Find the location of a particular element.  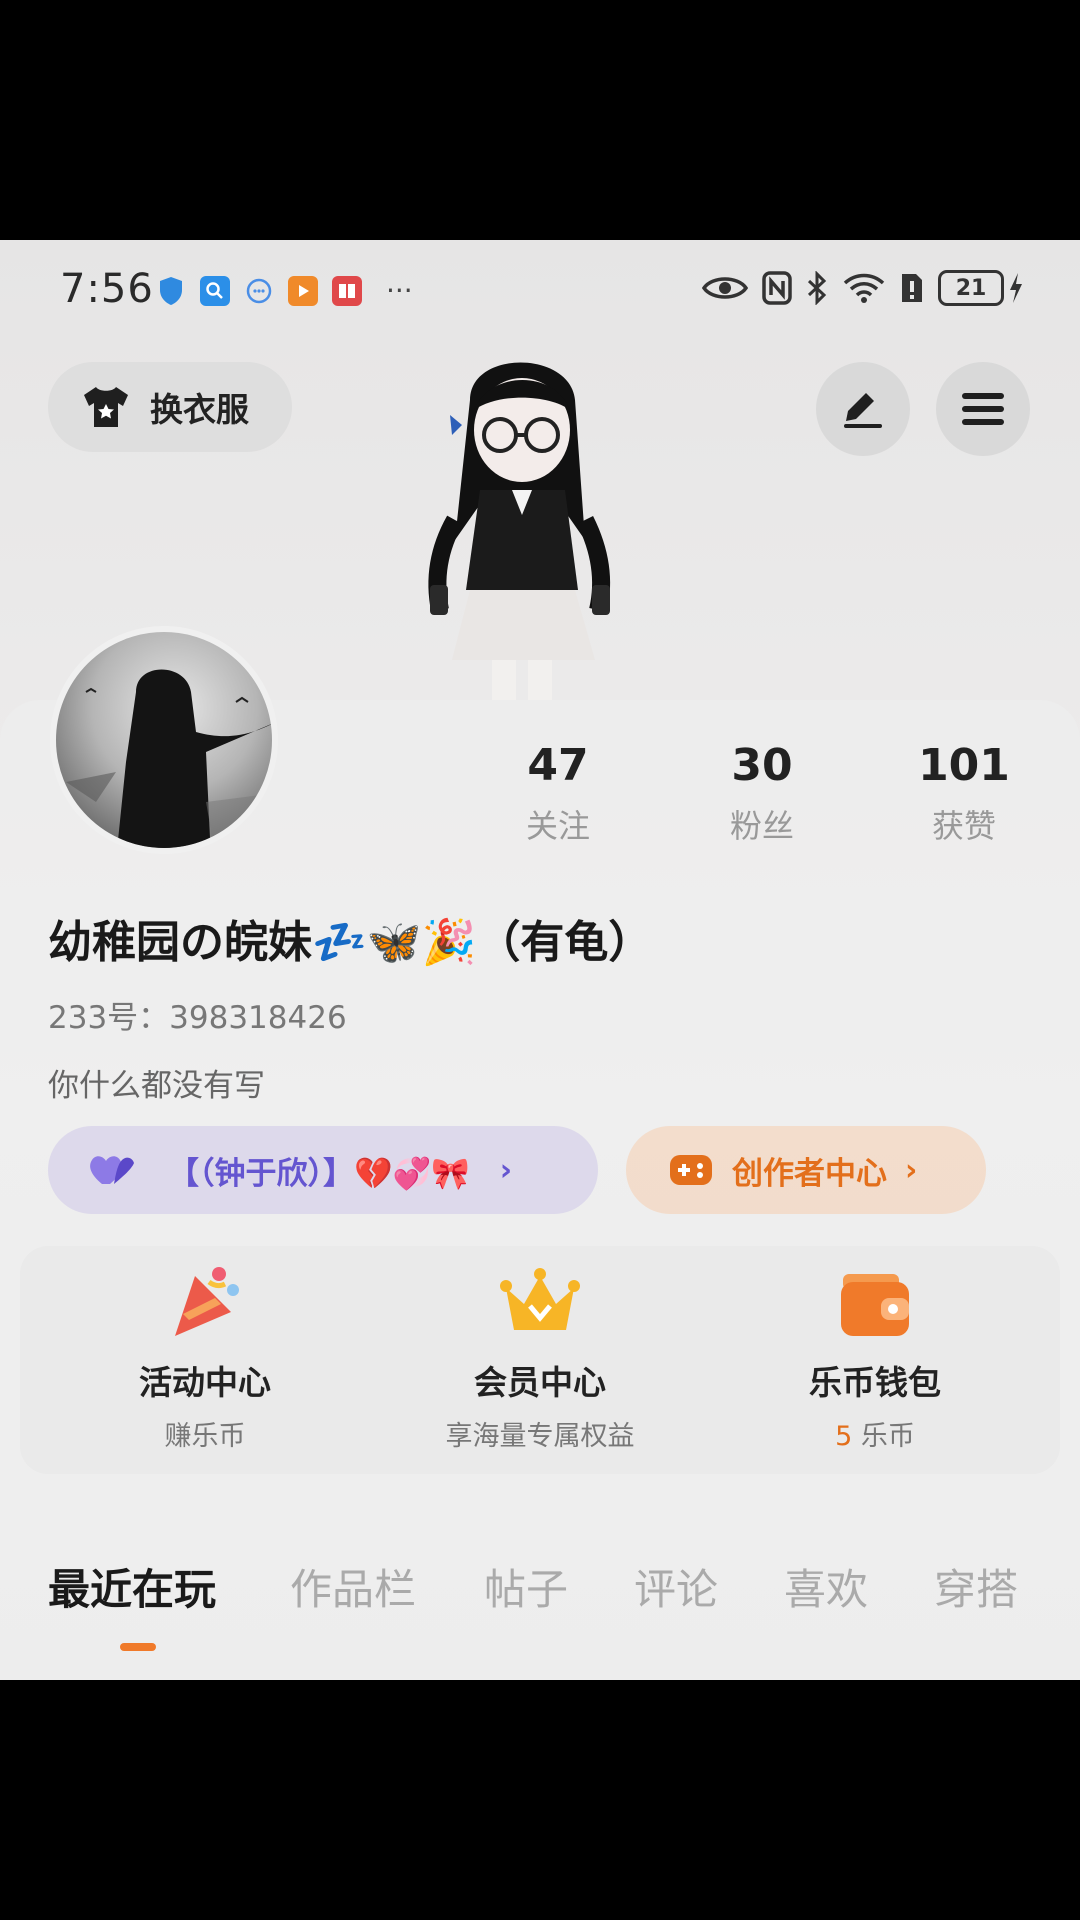

more-notifications-icon: ··· is located at coordinates (399, 290).